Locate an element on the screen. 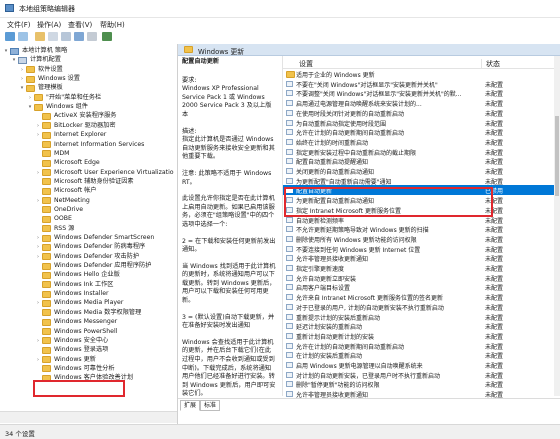  policy-row: 对计划的自动更新安装，已登录用户时不执行重新启动 未配置 is located at coordinates (419, 375).